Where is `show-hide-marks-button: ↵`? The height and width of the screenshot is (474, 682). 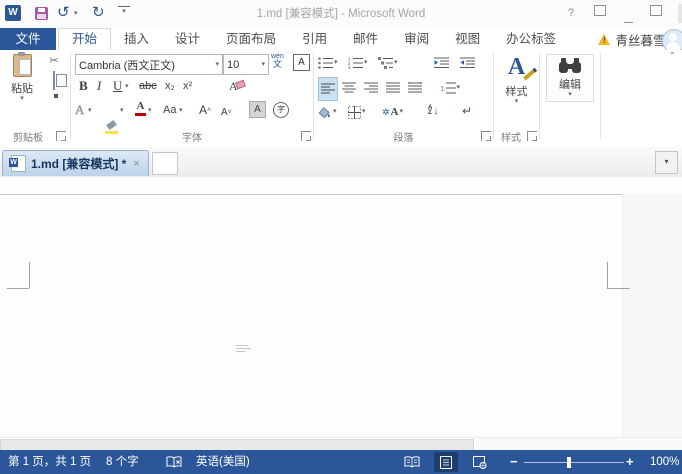
show-hide-marks-button: ↵ is located at coordinates (467, 111).